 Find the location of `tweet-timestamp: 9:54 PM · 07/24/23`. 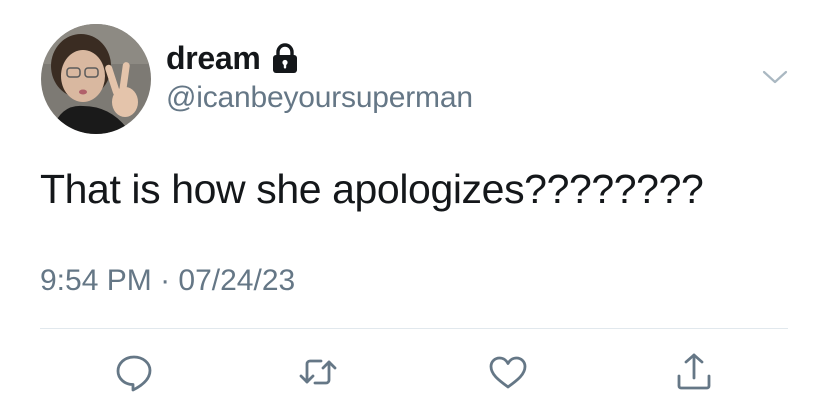

tweet-timestamp: 9:54 PM · 07/24/23 is located at coordinates (167, 281).